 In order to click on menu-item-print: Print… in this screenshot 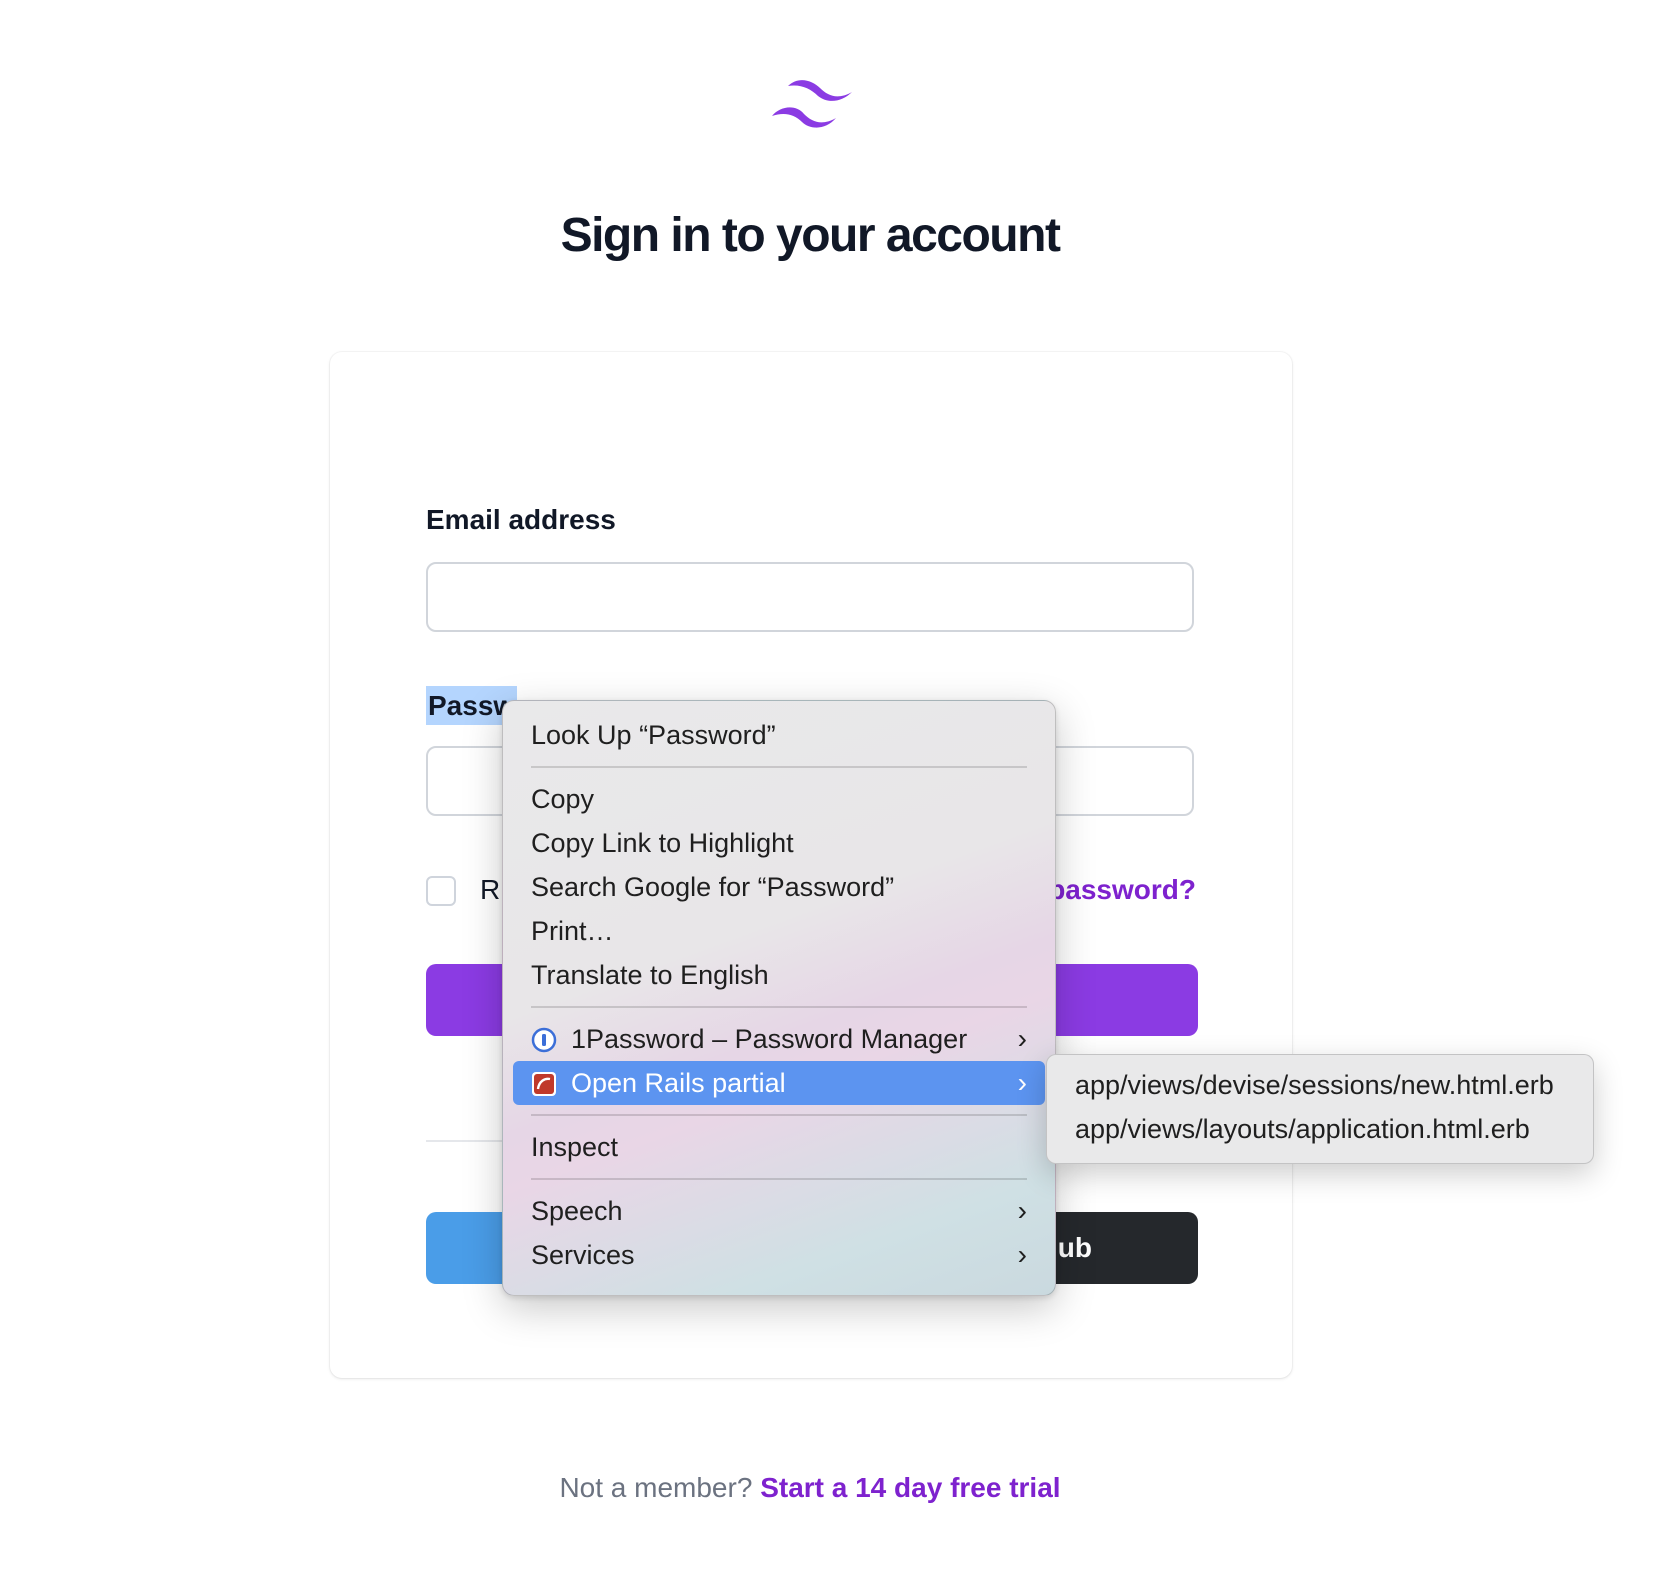, I will do `click(779, 931)`.